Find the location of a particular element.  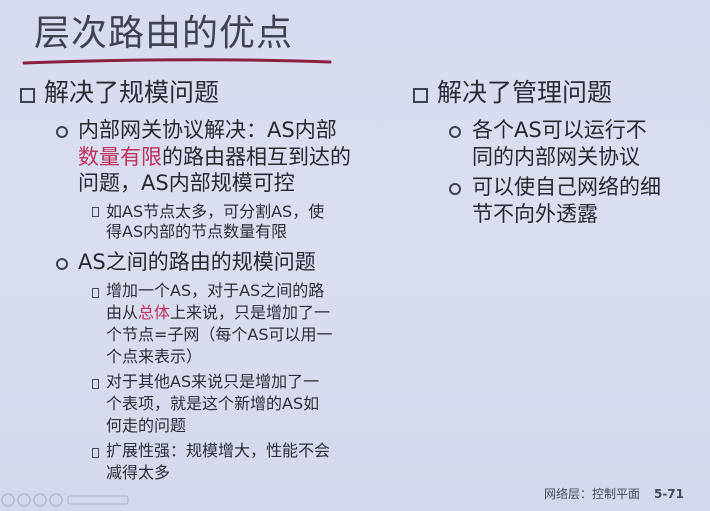

video-player-controls is located at coordinates (70, 499).